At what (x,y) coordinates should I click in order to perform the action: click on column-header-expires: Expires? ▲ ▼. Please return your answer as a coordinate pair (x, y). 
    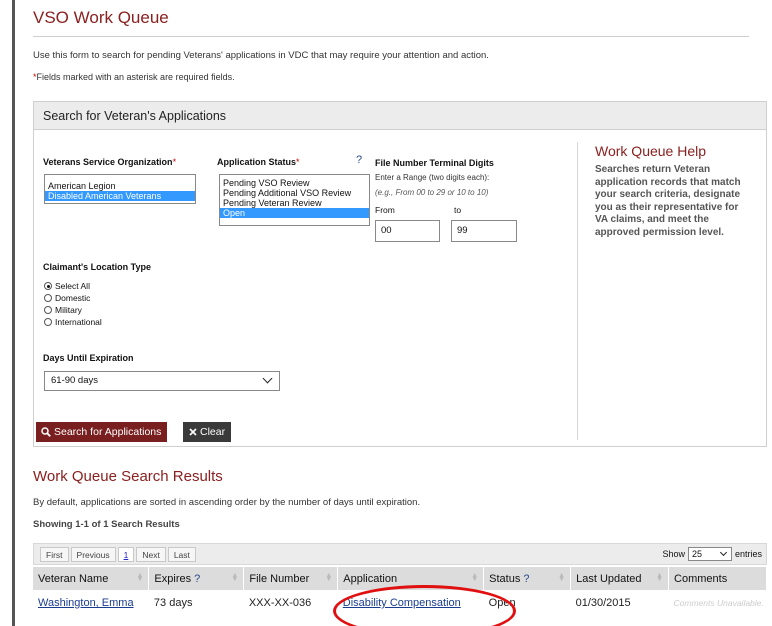
    Looking at the image, I should click on (196, 578).